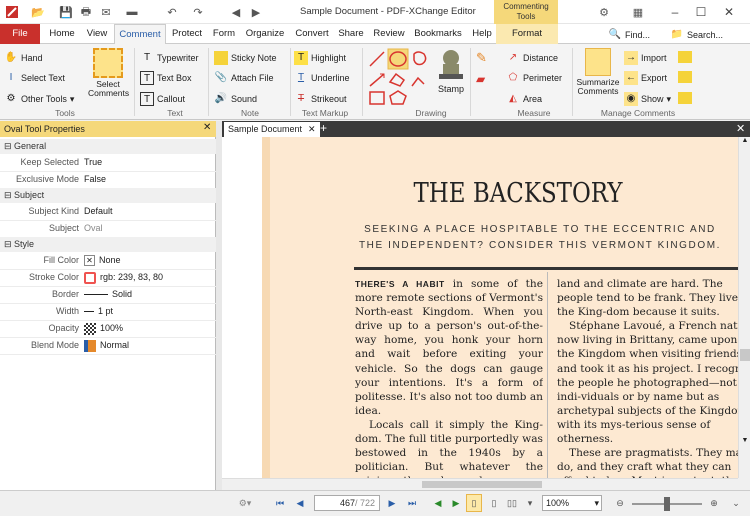 The width and height of the screenshot is (750, 516). What do you see at coordinates (106, 12) in the screenshot?
I see `email-icon: ✉` at bounding box center [106, 12].